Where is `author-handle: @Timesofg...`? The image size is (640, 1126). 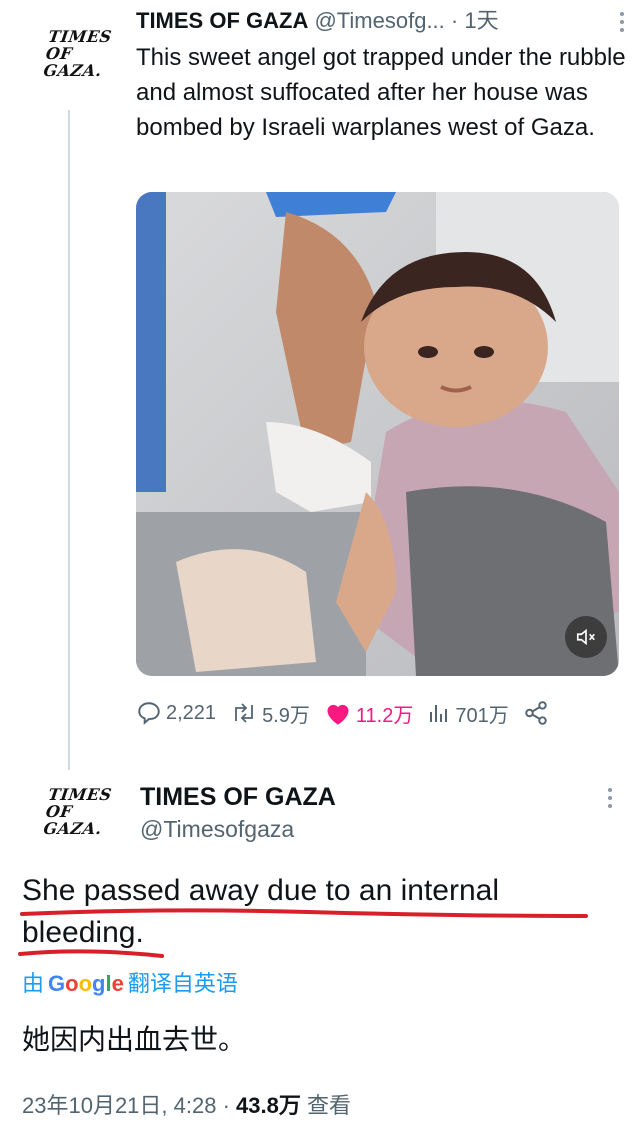 author-handle: @Timesofg... is located at coordinates (379, 20).